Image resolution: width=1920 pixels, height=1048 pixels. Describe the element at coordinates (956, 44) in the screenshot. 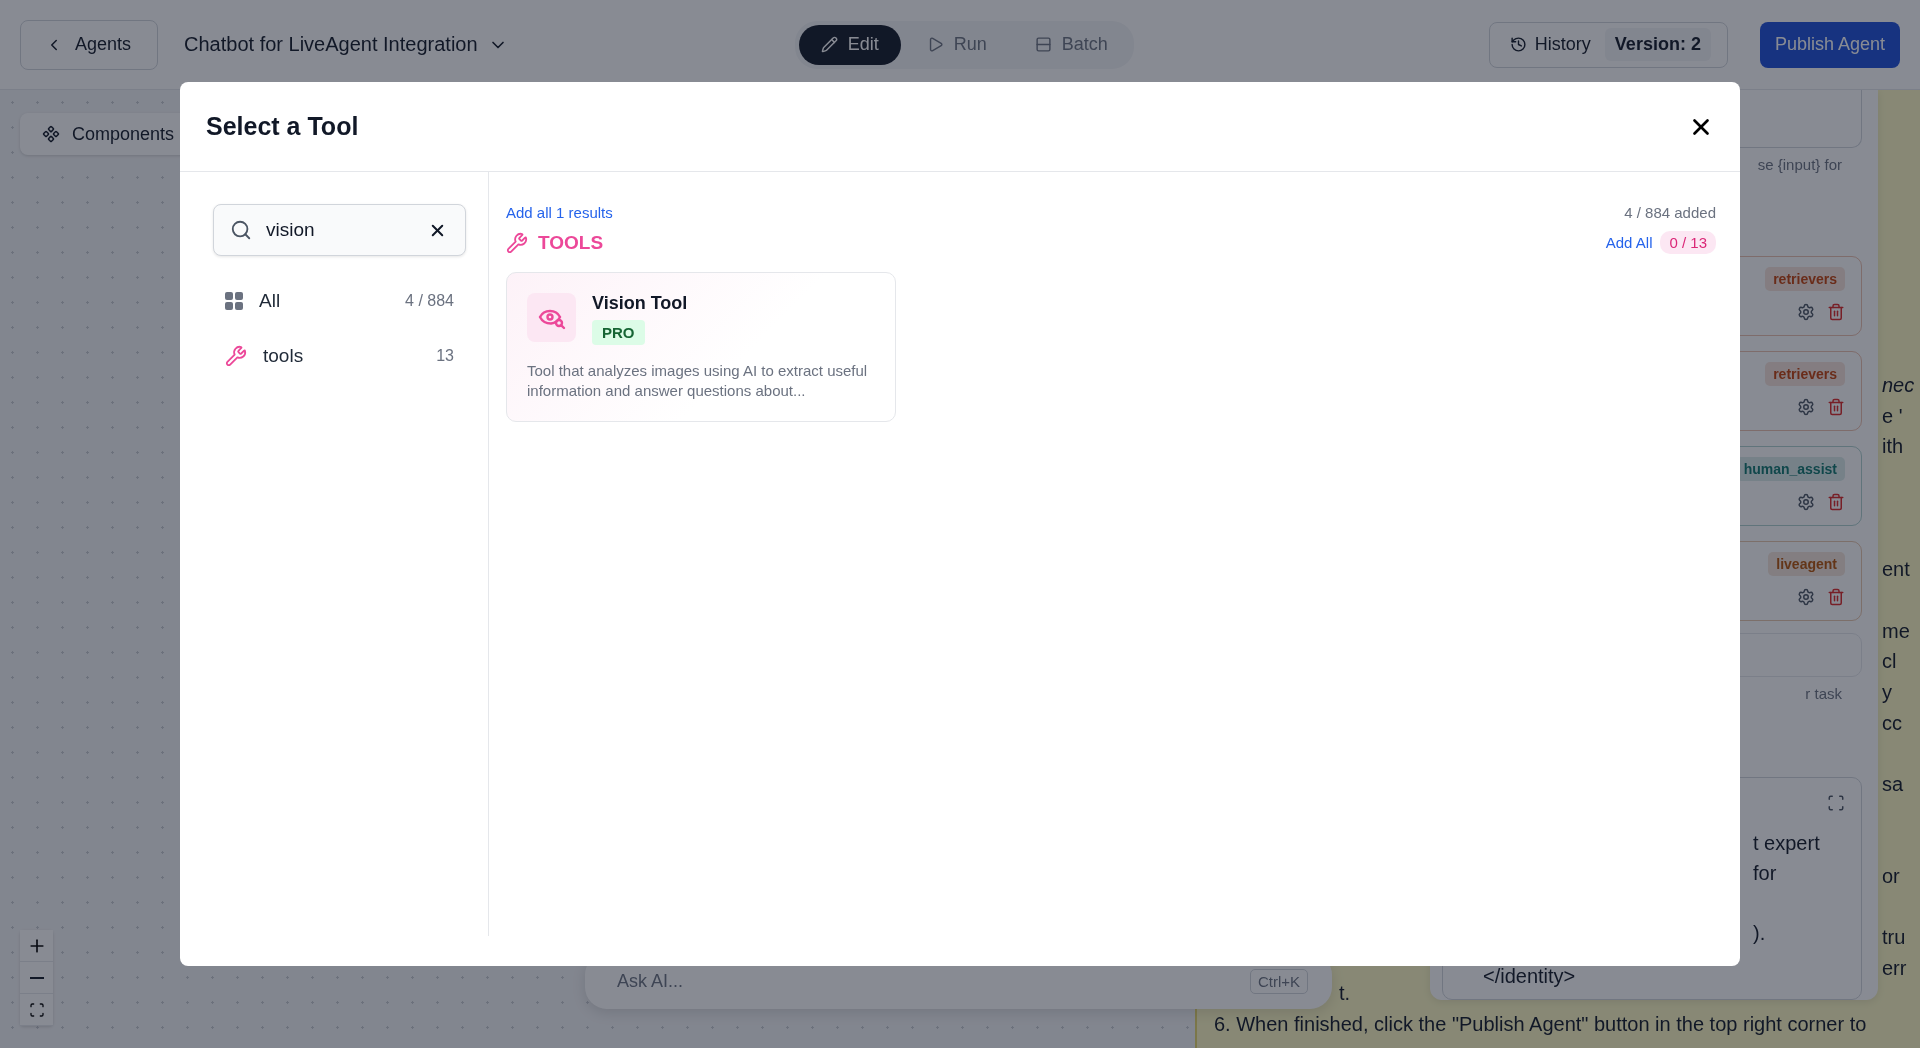

I see `mode-tab: Run` at that location.